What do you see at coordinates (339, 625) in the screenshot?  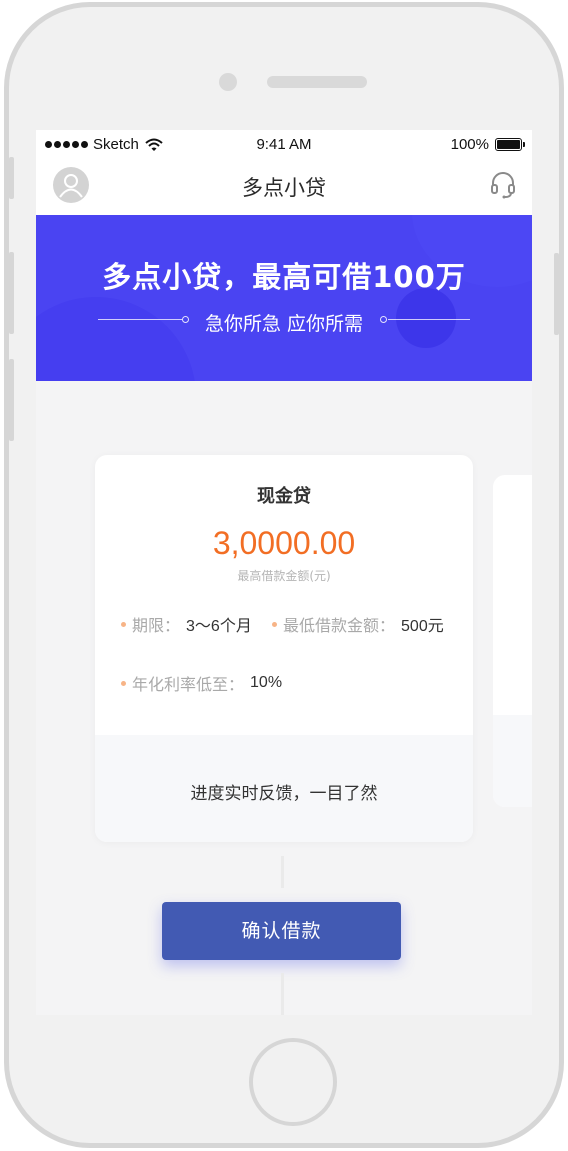 I see `detail-label: 最低借款金额：` at bounding box center [339, 625].